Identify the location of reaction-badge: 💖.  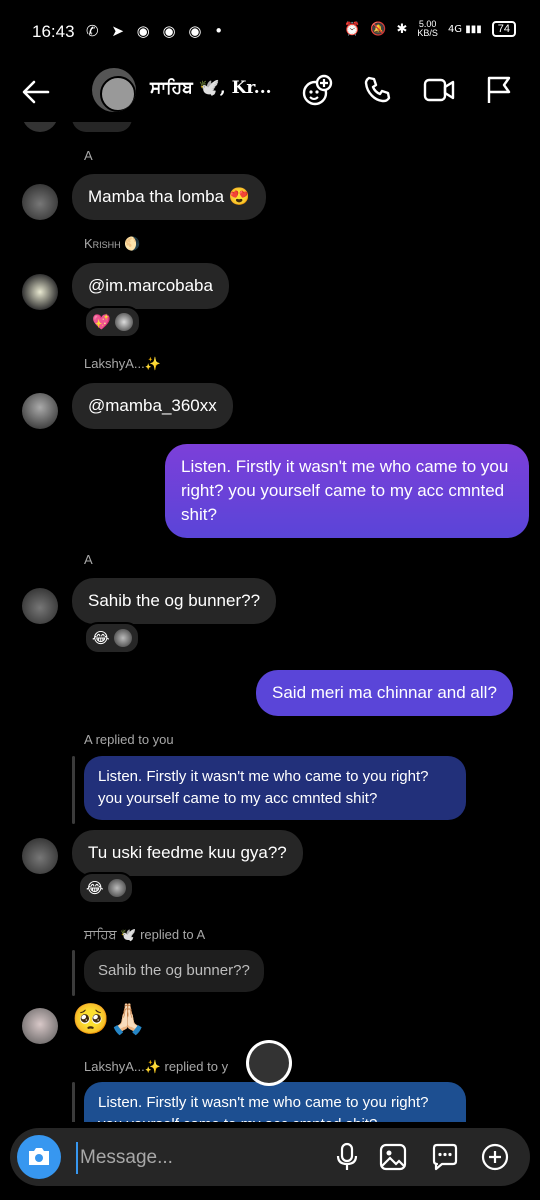
(112, 322).